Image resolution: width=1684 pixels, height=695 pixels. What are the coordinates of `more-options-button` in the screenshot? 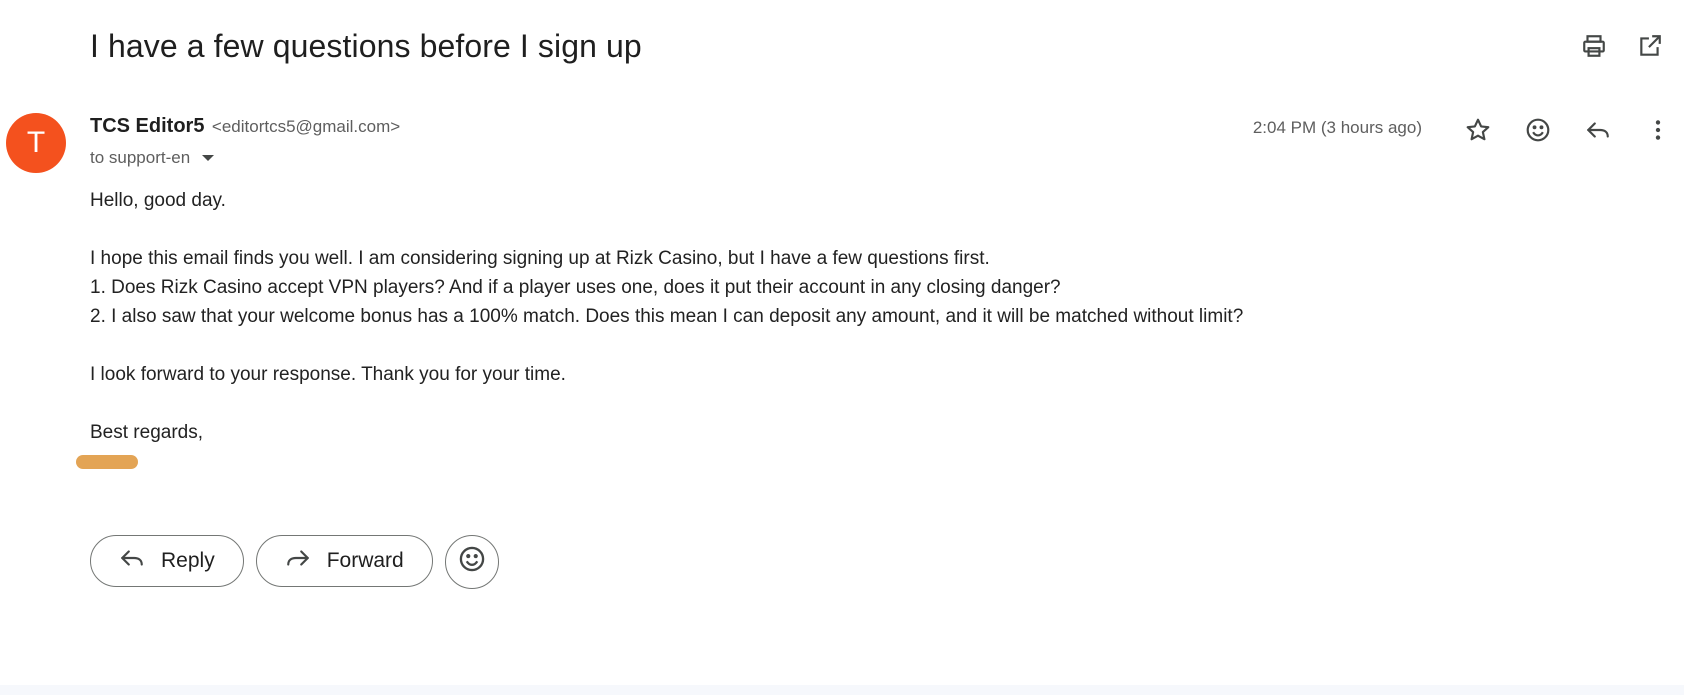 It's located at (1658, 130).